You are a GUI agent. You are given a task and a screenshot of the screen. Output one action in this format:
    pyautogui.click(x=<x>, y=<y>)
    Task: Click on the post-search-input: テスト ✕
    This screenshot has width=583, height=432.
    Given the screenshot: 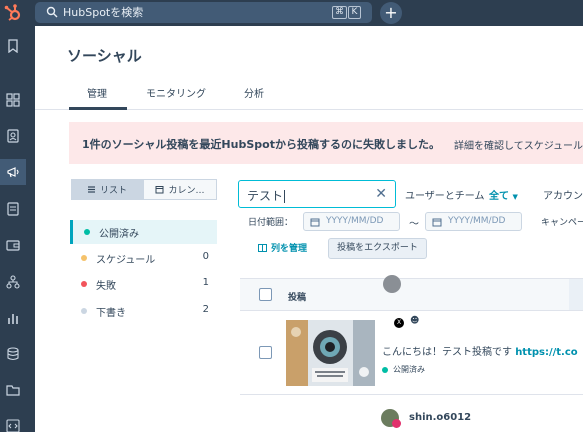 What is the action you would take?
    pyautogui.click(x=317, y=194)
    